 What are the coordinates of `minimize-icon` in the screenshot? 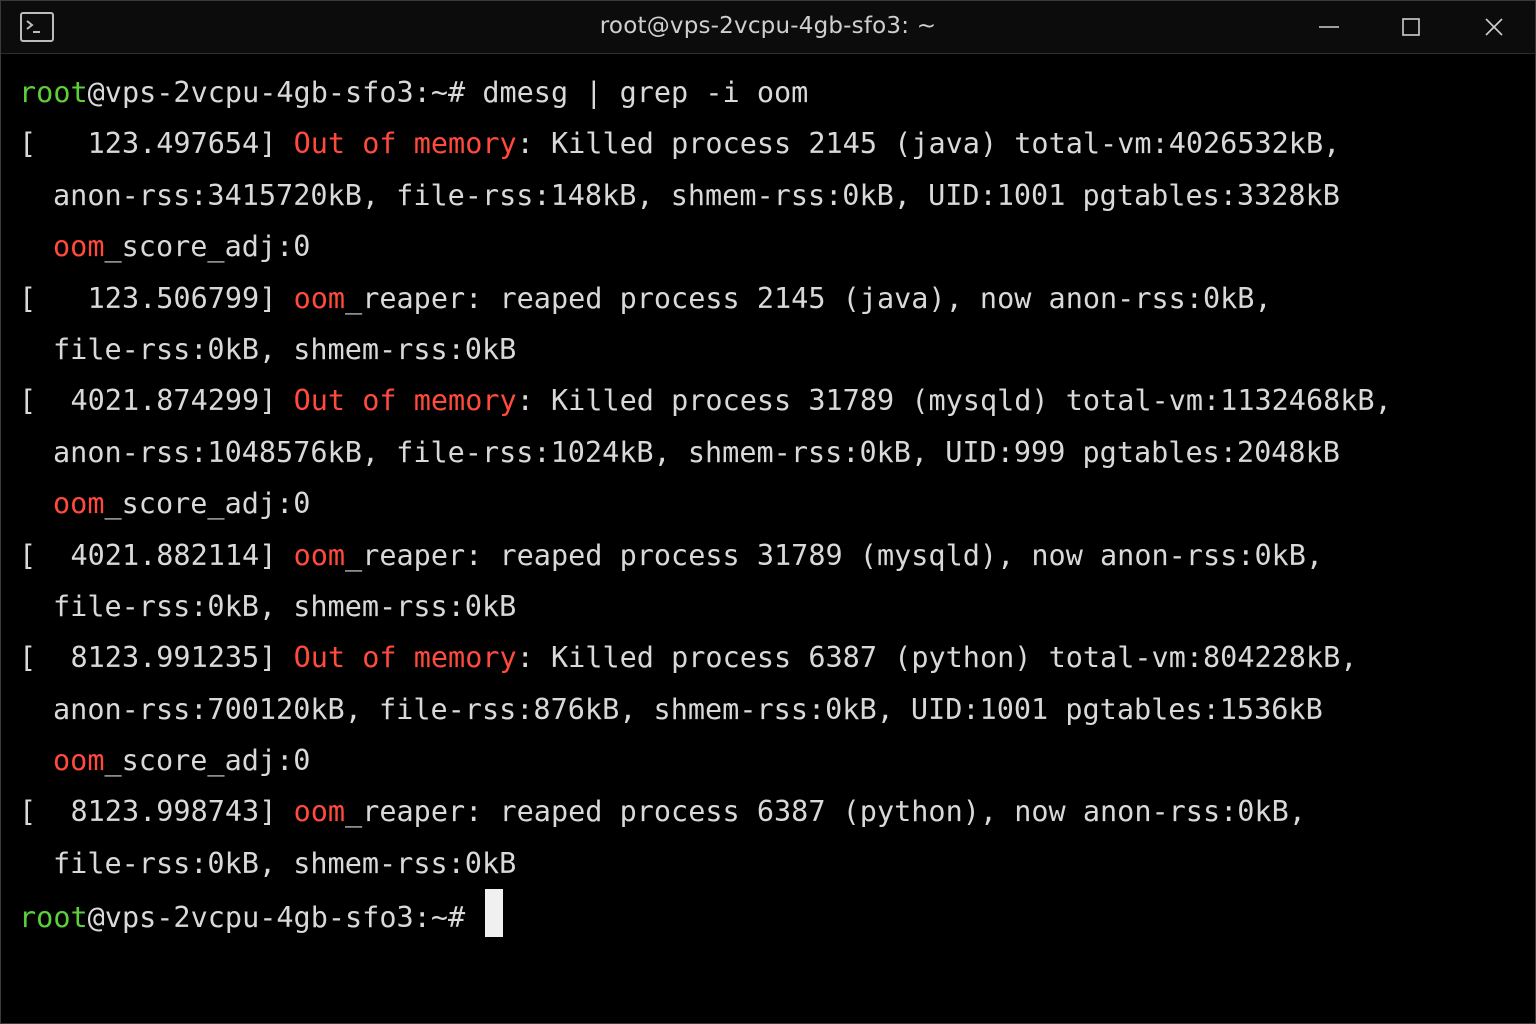 It's located at (1329, 27).